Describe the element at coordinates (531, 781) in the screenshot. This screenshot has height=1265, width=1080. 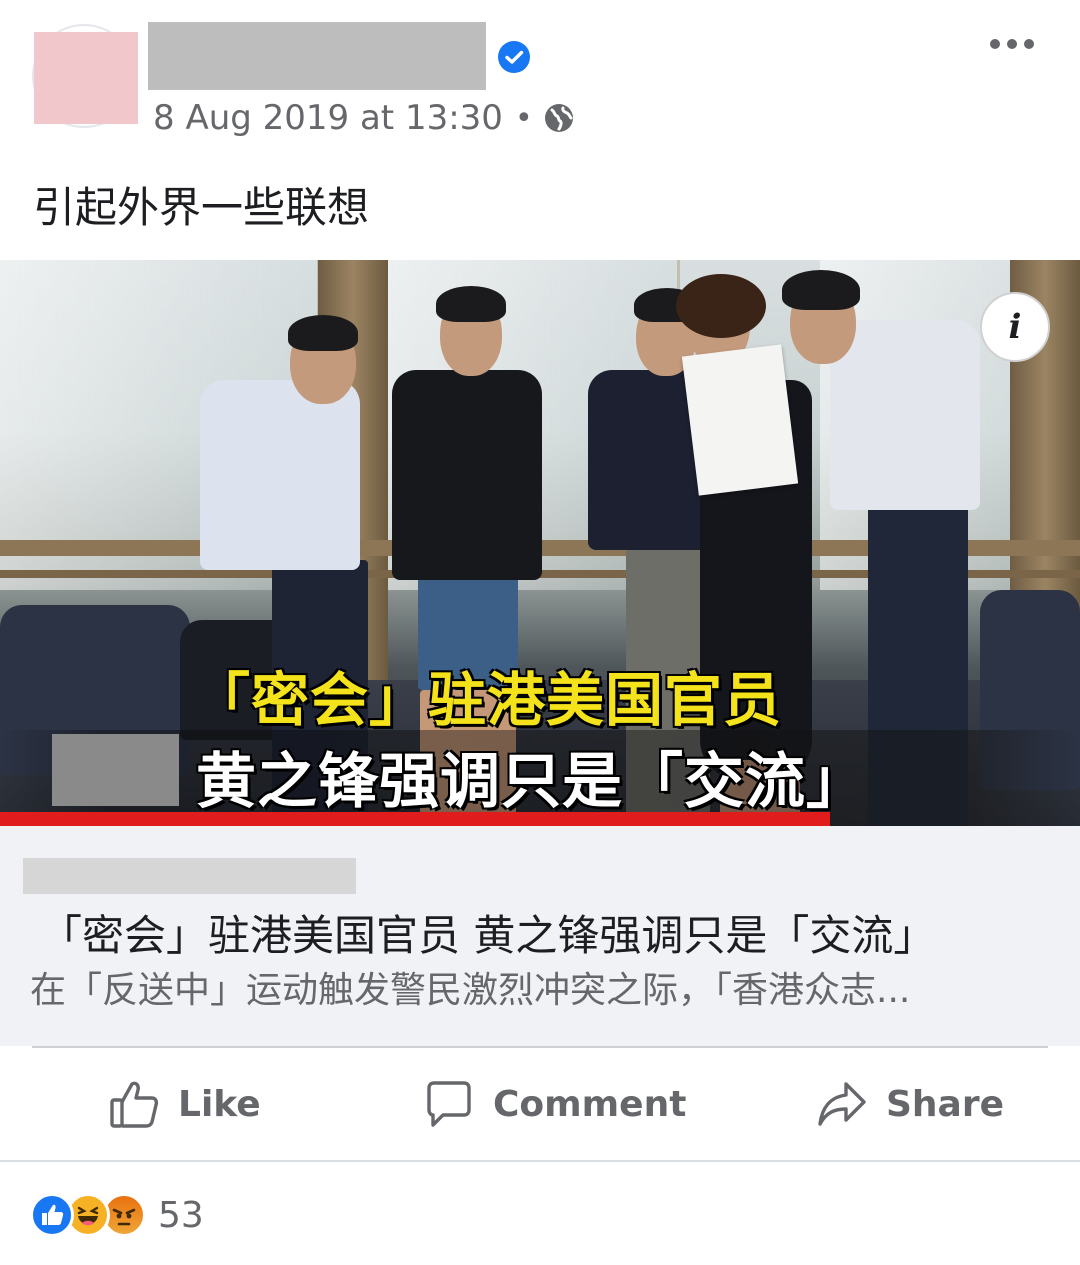
I see `image-caption-line2: 黄之锋强调只是「交流」` at that location.